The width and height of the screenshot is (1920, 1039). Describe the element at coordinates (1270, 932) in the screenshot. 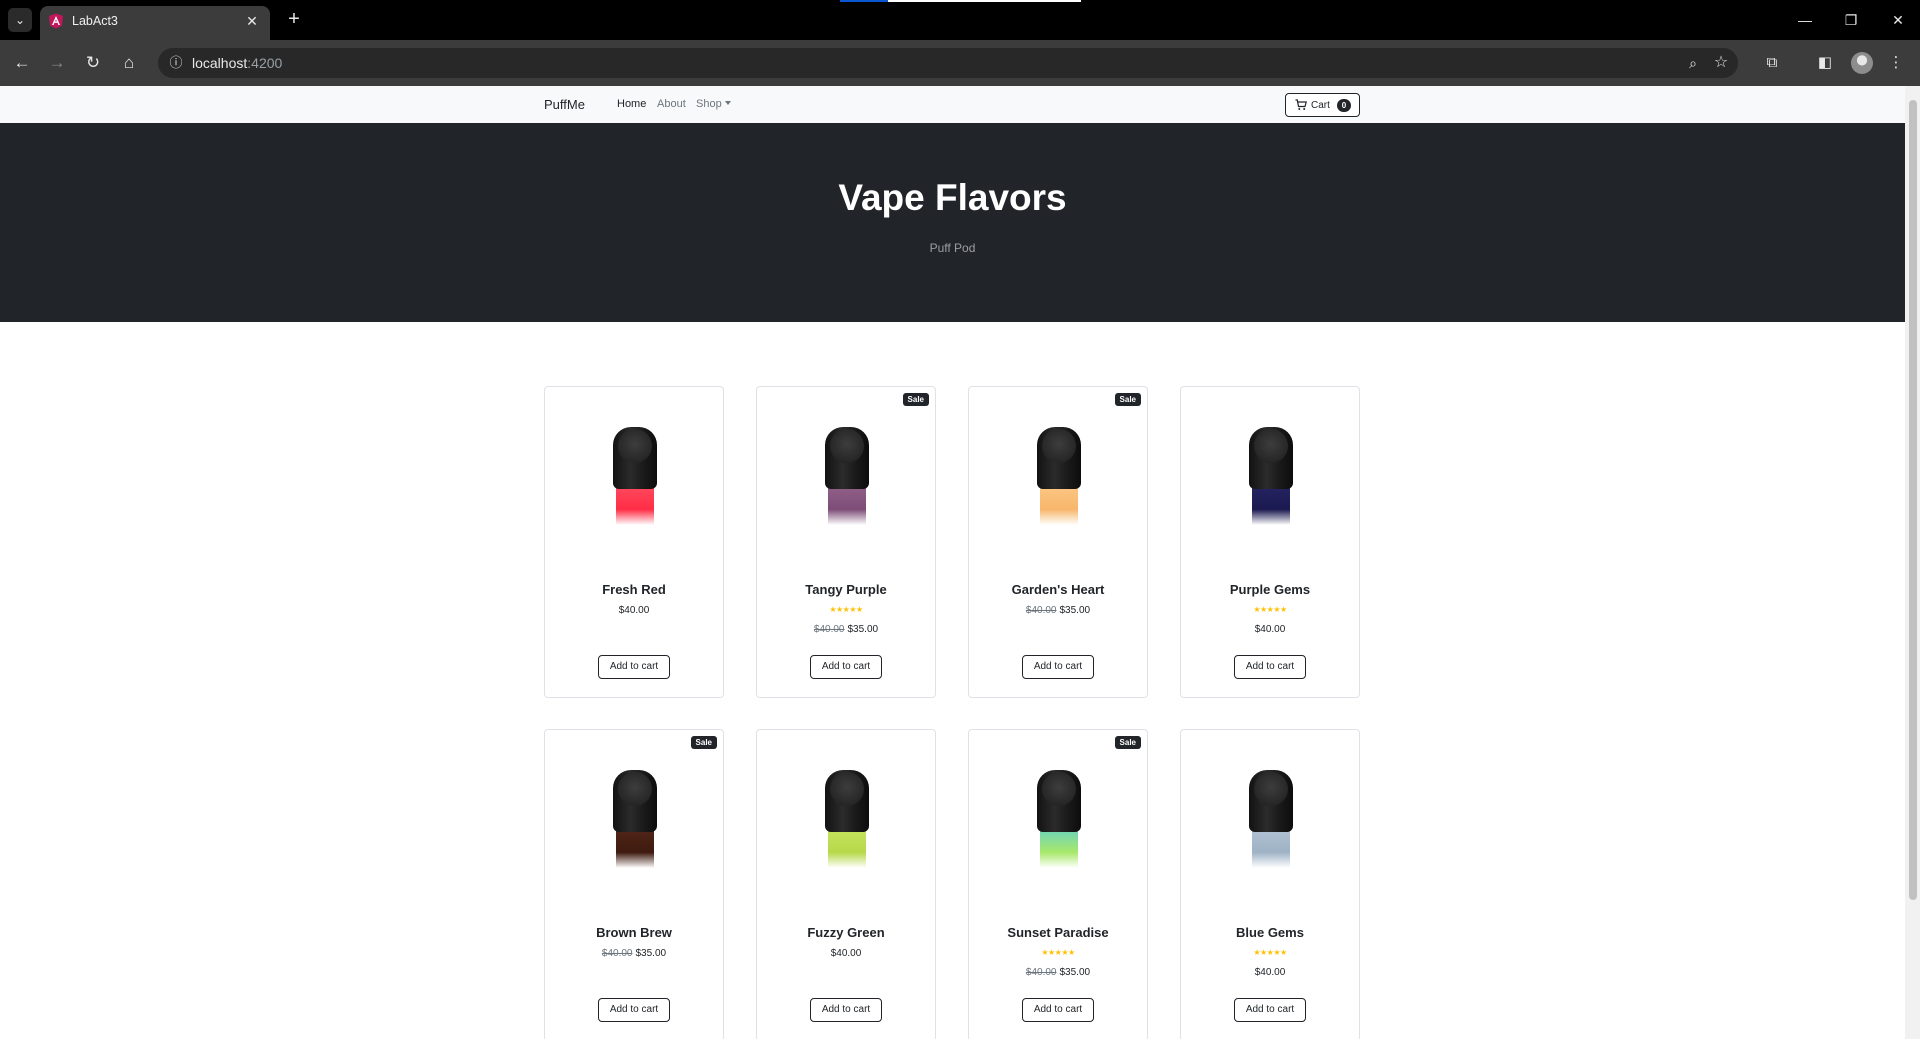

I see `product-name: Blue Gems` at that location.